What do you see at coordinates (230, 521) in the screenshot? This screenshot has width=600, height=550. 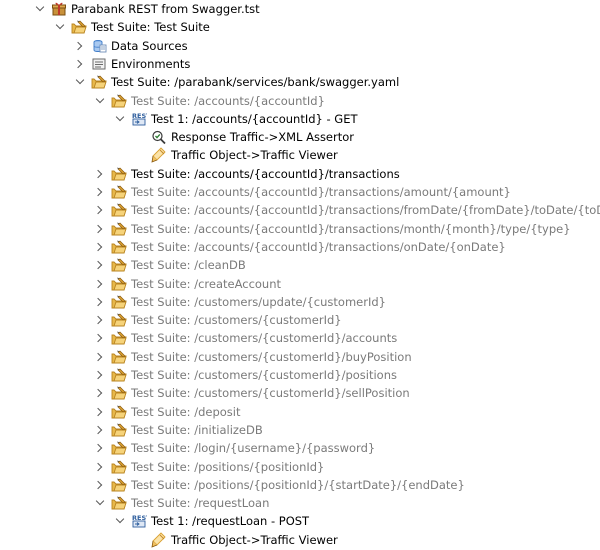 I see `tree-item-label: Test 1: /requestLoan - POST` at bounding box center [230, 521].